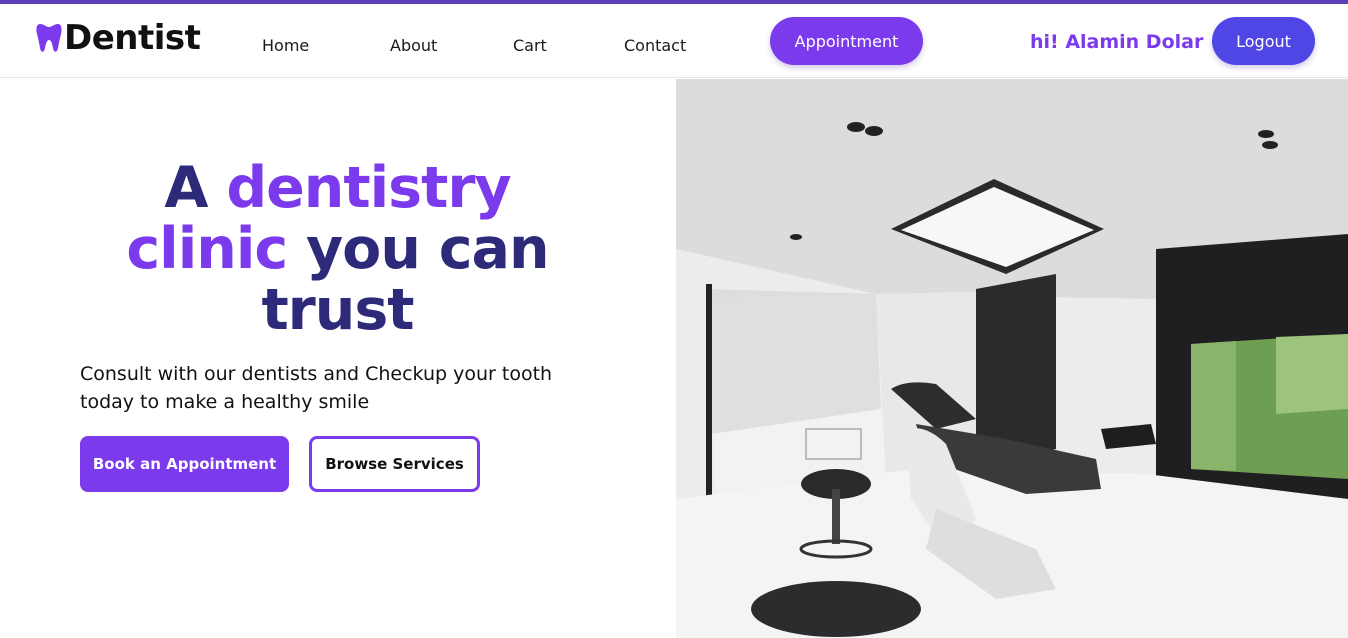  I want to click on appointment-button: Appointment, so click(846, 41).